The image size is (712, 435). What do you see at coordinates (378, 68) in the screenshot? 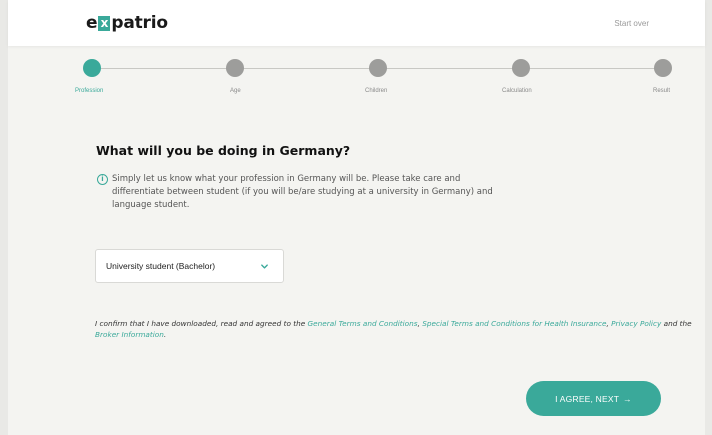
I see `step-dot-children` at bounding box center [378, 68].